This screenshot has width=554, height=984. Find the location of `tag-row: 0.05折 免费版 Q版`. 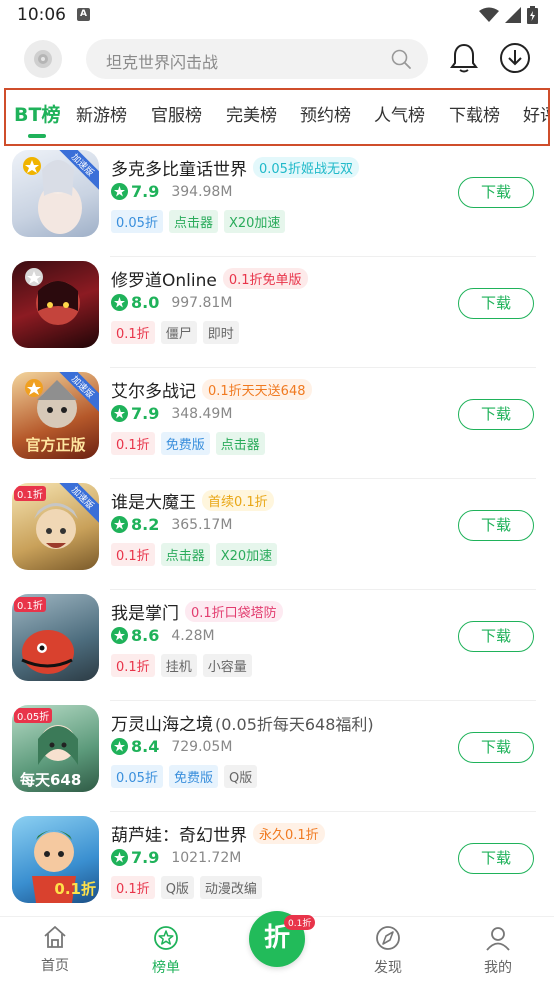

tag-row: 0.05折 免费版 Q版 is located at coordinates (184, 776).